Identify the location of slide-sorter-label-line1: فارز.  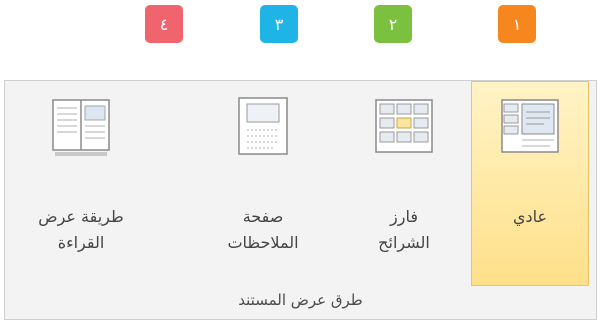
(404, 216).